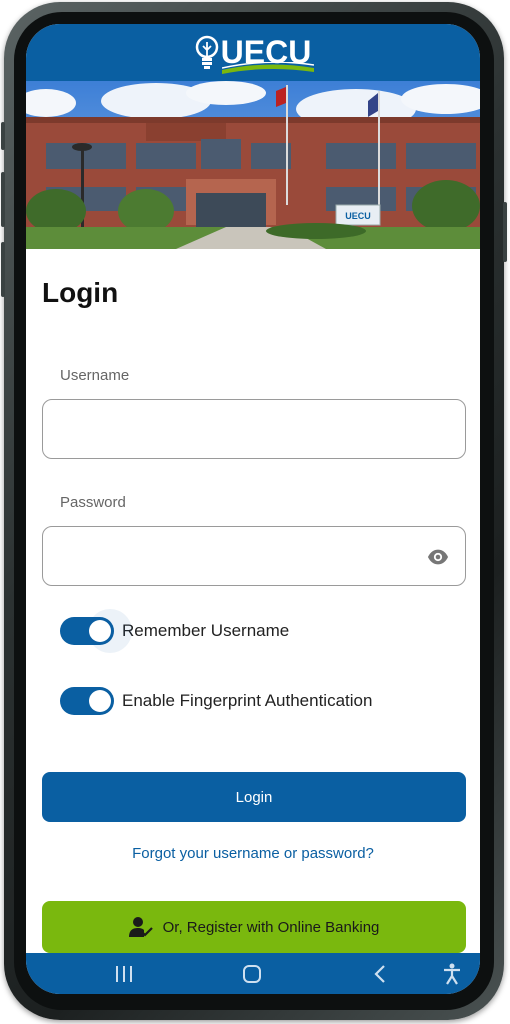 The image size is (510, 1024). What do you see at coordinates (93, 502) in the screenshot?
I see `password-label: Password` at bounding box center [93, 502].